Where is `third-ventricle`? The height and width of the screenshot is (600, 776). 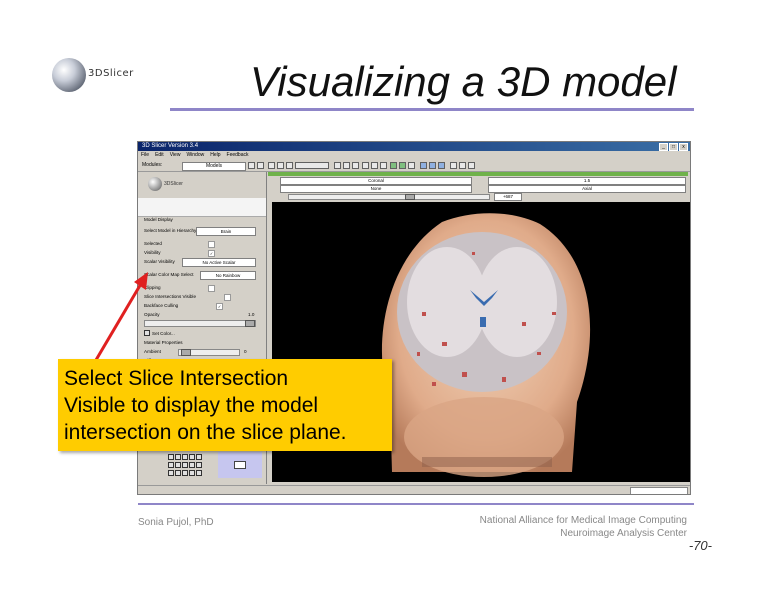
third-ventricle is located at coordinates (483, 322).